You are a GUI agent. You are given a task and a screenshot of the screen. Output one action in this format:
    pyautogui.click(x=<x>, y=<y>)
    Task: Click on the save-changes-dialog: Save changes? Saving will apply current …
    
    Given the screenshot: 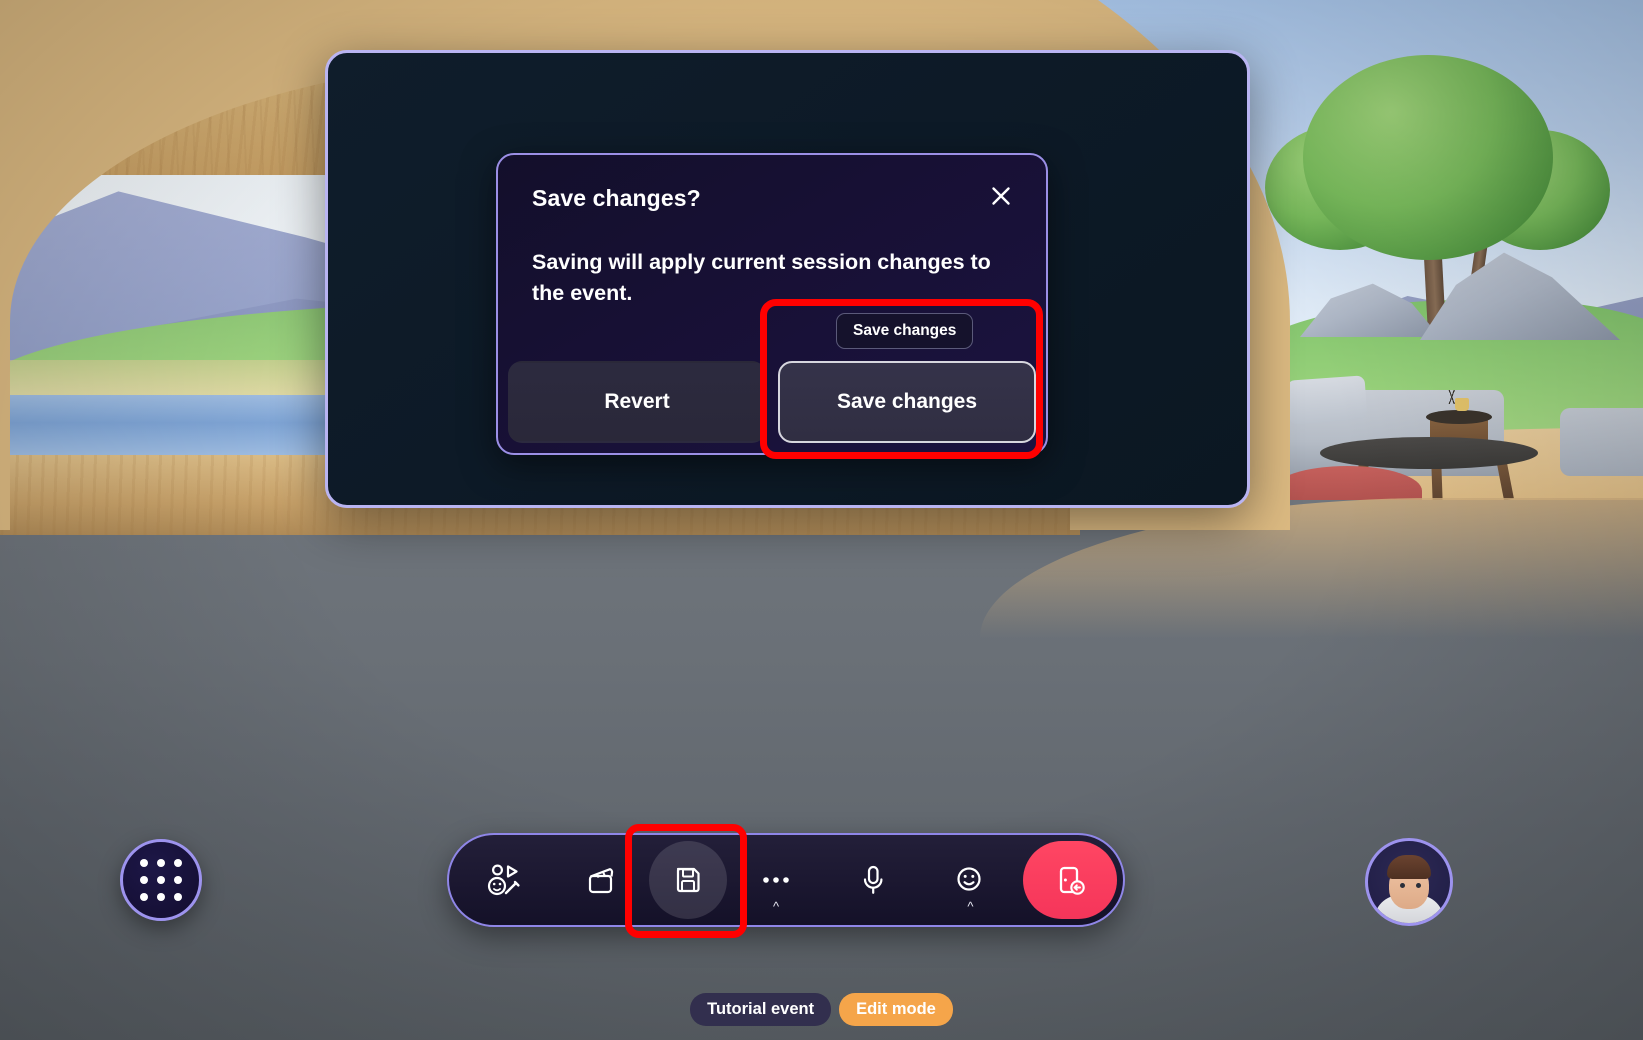 What is the action you would take?
    pyautogui.click(x=772, y=304)
    